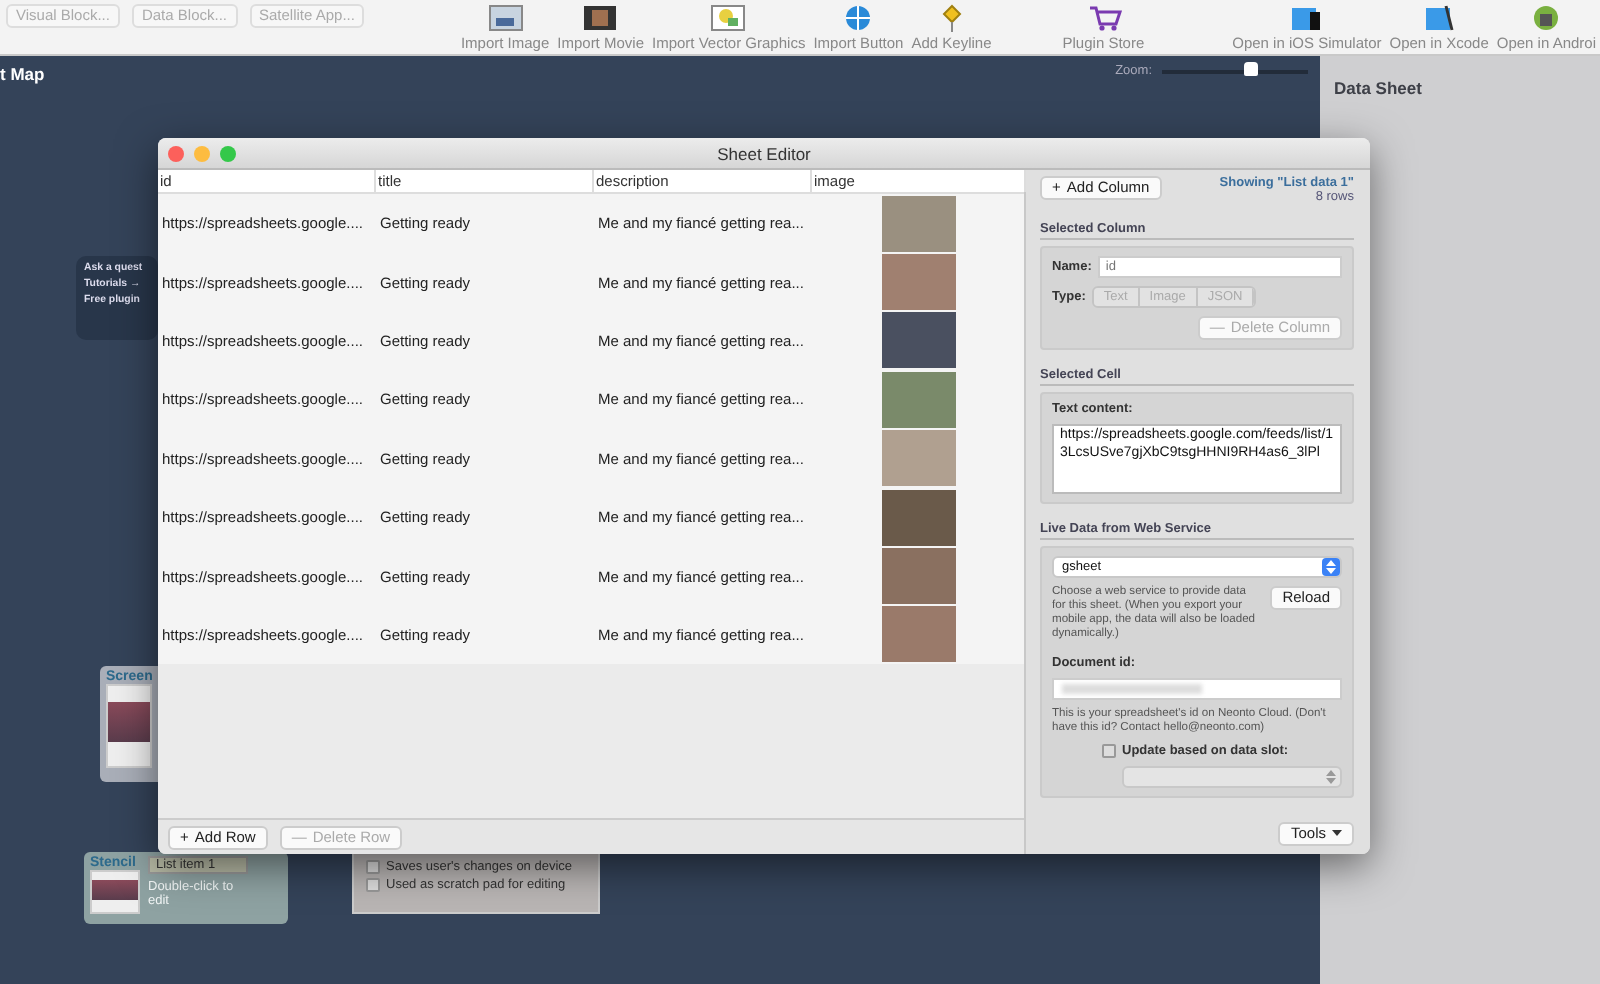 The image size is (1600, 984). I want to click on window-title: Sheet Editor, so click(764, 153).